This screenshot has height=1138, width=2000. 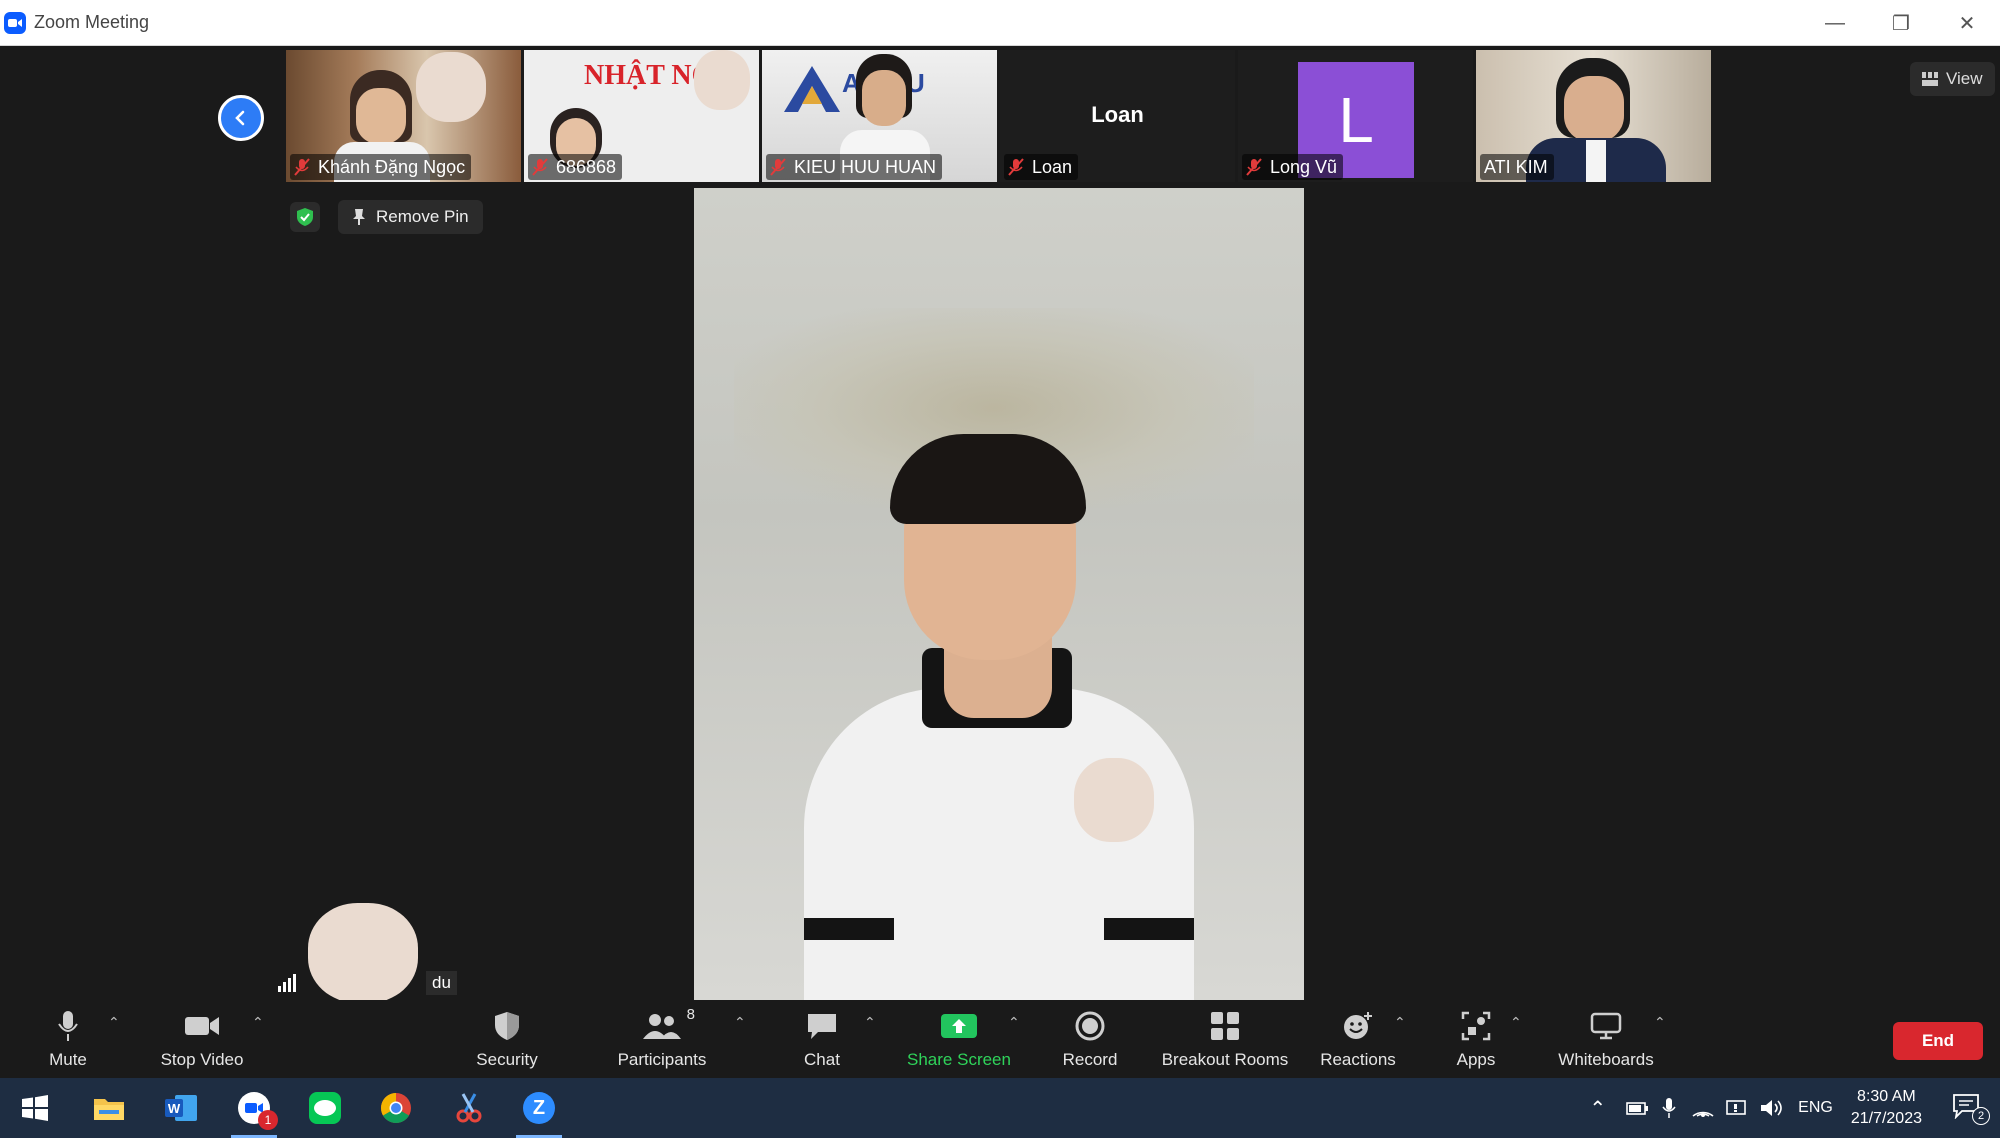 I want to click on taskbar-line, so click(x=325, y=1108).